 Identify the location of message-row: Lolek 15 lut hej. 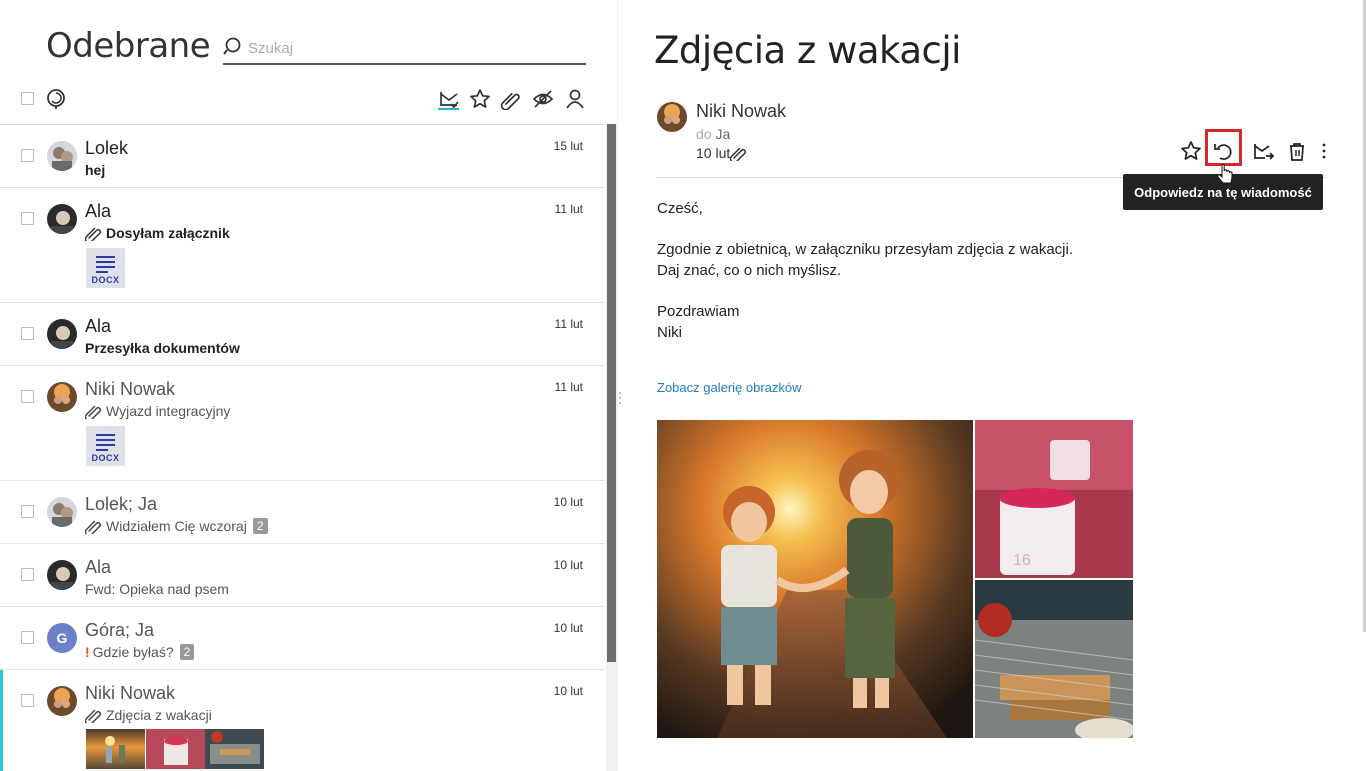
(302, 156).